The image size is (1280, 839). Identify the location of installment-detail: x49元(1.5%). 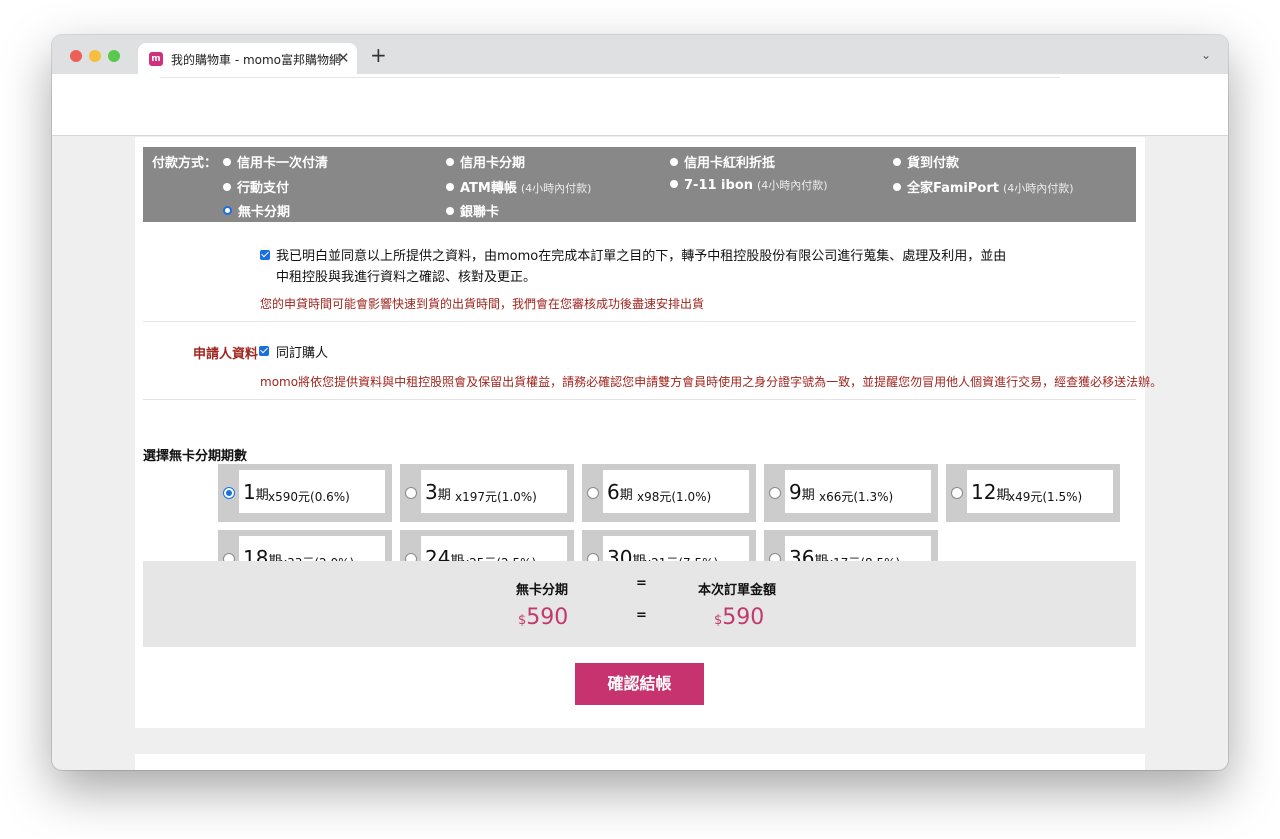
(1045, 497).